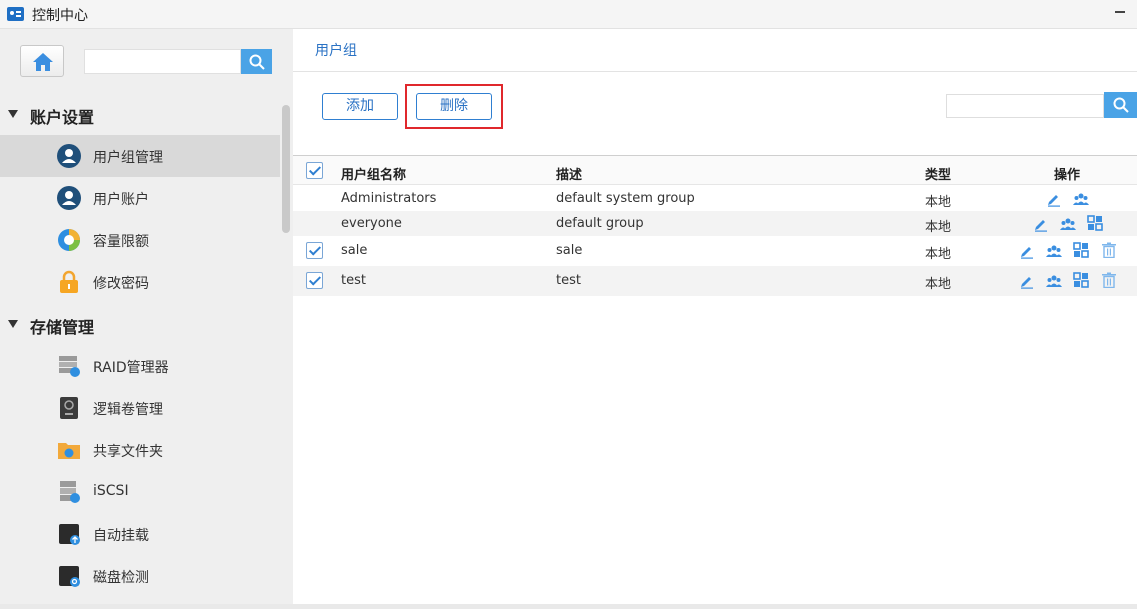  Describe the element at coordinates (373, 173) in the screenshot. I see `column-header-name: 用户组名称` at that location.